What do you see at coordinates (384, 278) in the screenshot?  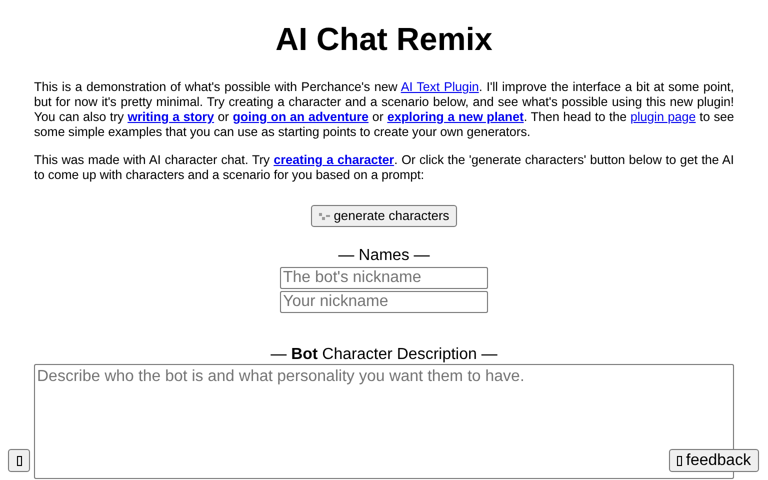 I see `name-field: The bot's nickname` at bounding box center [384, 278].